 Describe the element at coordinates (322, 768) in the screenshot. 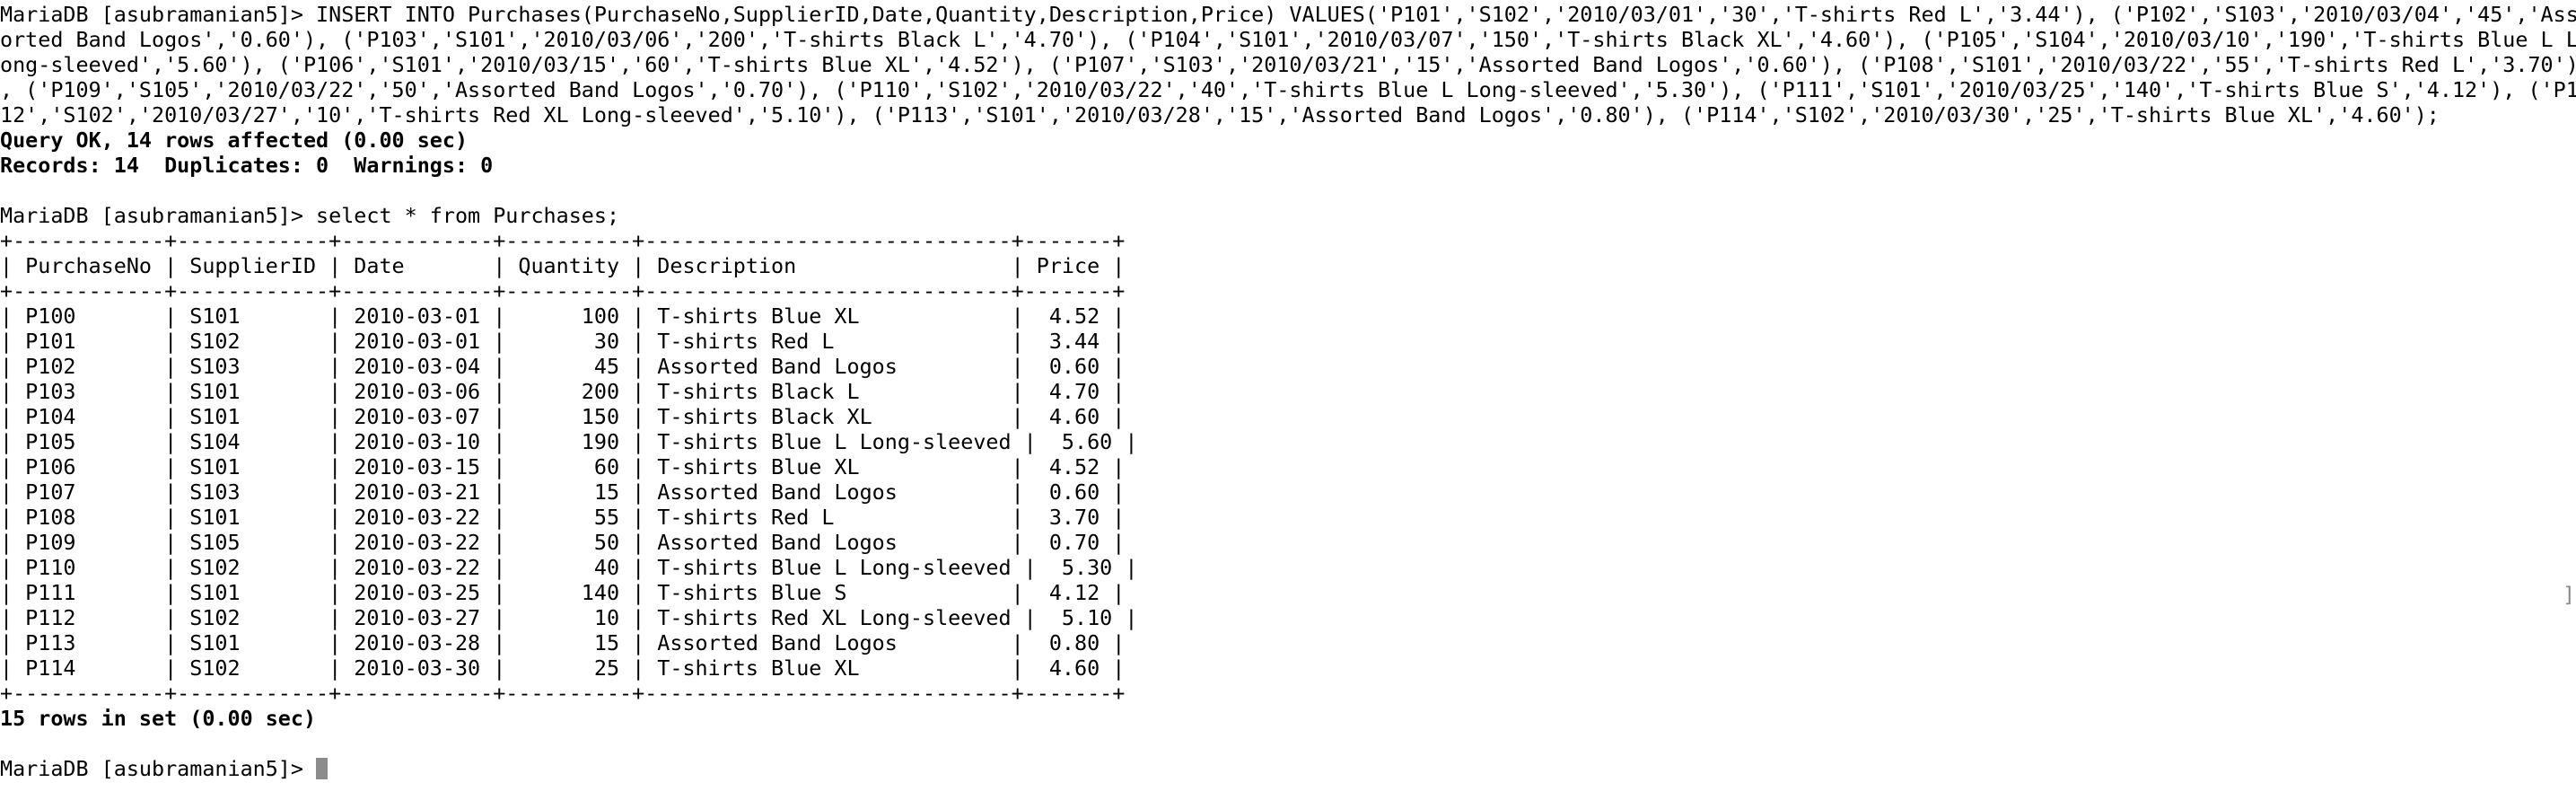

I see `text-cursor` at that location.